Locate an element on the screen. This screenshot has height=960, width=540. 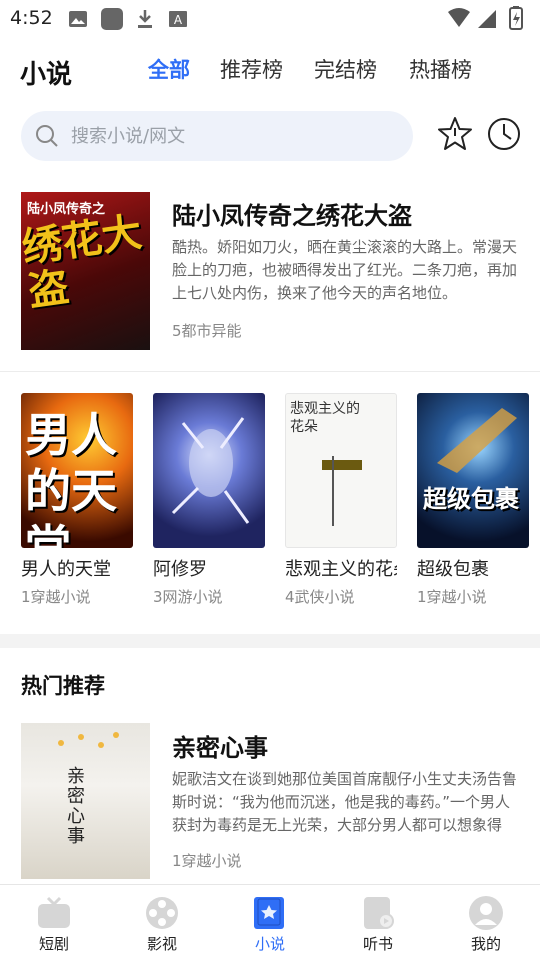
book-cover-image: 悲观主义的花朵 is located at coordinates (341, 470).